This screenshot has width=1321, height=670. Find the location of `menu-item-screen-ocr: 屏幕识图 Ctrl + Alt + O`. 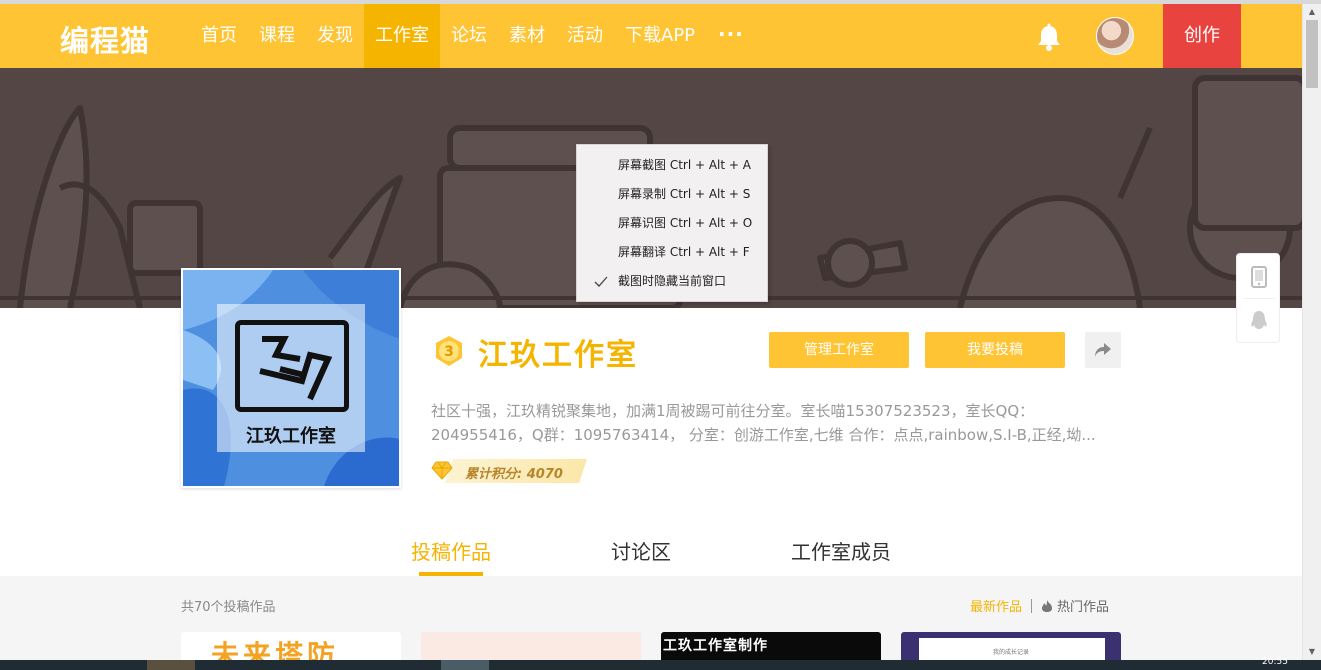

menu-item-screen-ocr: 屏幕识图 Ctrl + Alt + O is located at coordinates (672, 223).